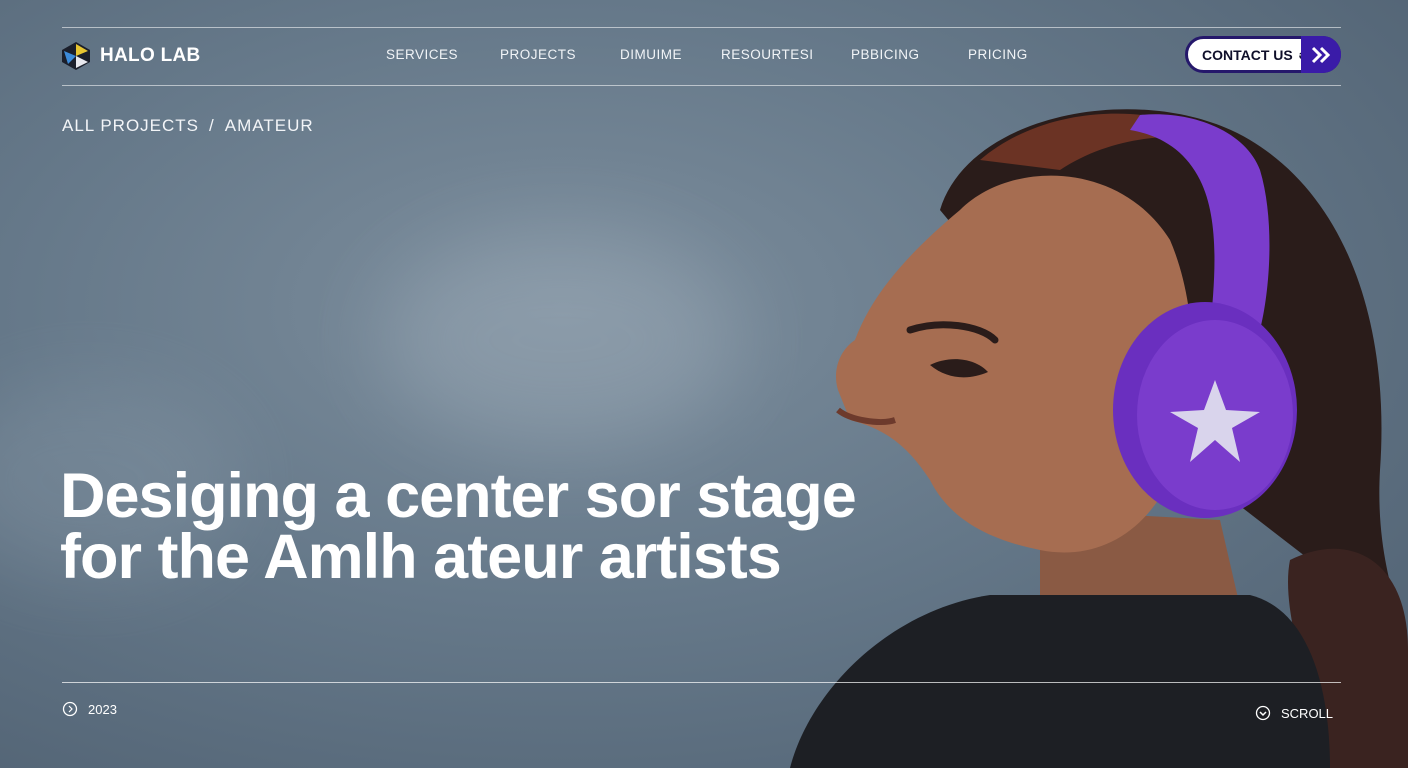 Image resolution: width=1408 pixels, height=768 pixels. I want to click on bottom-divider, so click(701, 682).